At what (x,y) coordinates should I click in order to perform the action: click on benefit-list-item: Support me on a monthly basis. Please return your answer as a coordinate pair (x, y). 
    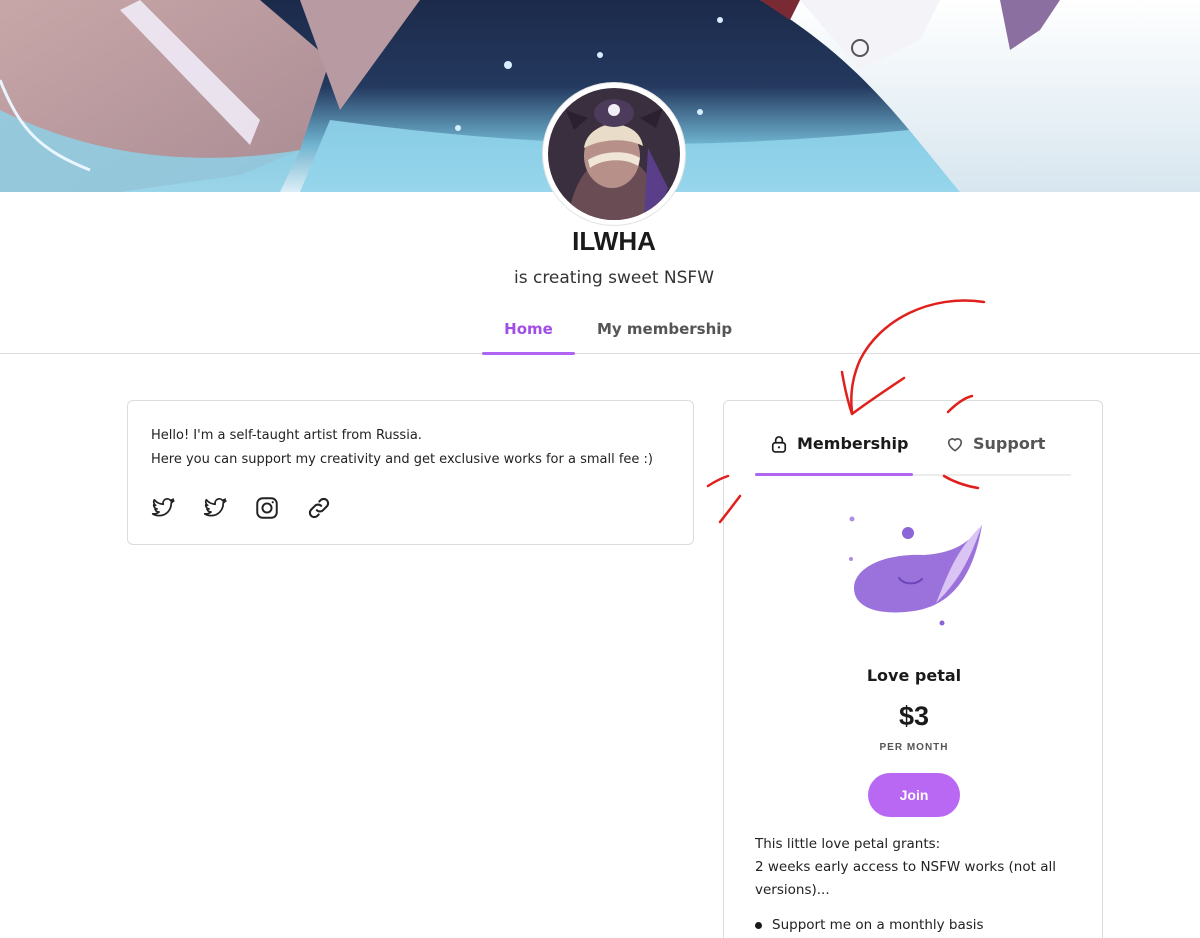
    Looking at the image, I should click on (869, 925).